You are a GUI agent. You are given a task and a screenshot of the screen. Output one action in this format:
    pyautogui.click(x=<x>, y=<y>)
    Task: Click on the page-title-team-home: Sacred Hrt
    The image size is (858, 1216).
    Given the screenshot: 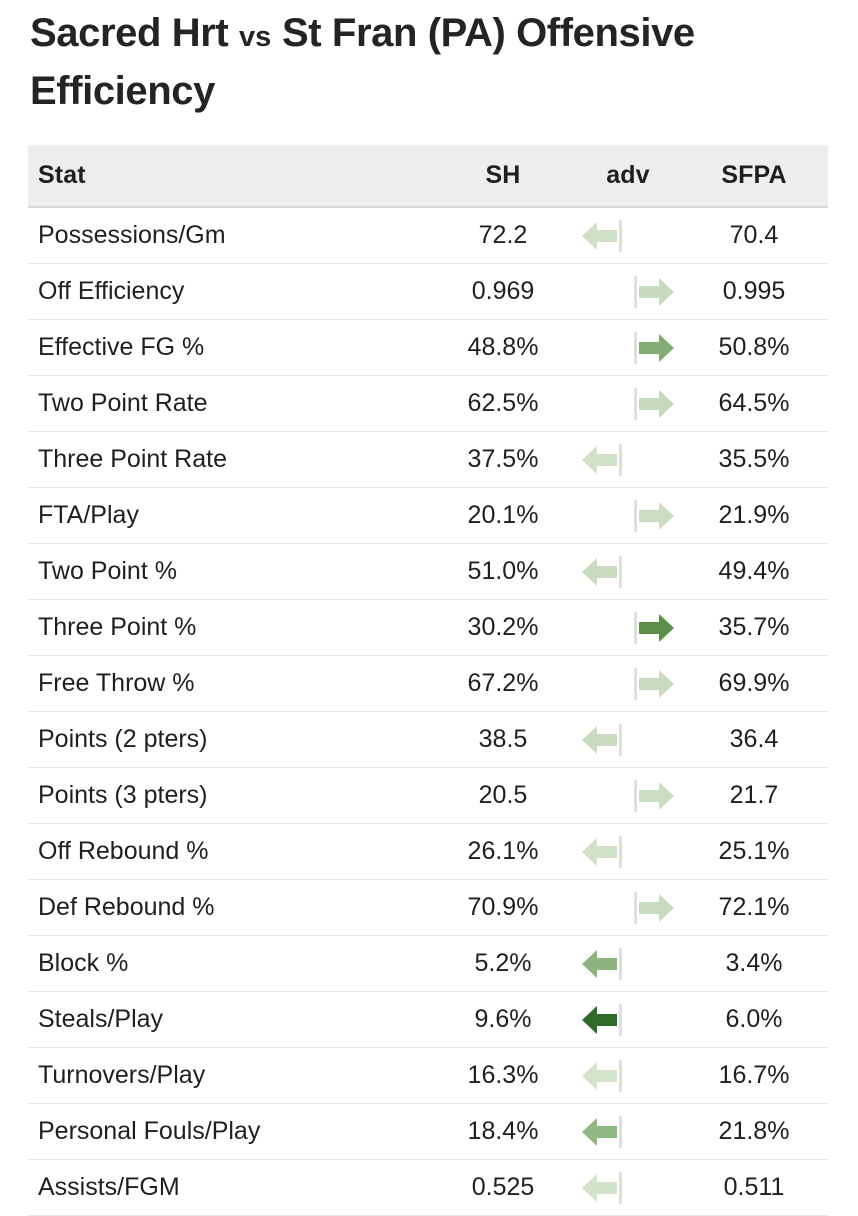 What is the action you would take?
    pyautogui.click(x=129, y=33)
    